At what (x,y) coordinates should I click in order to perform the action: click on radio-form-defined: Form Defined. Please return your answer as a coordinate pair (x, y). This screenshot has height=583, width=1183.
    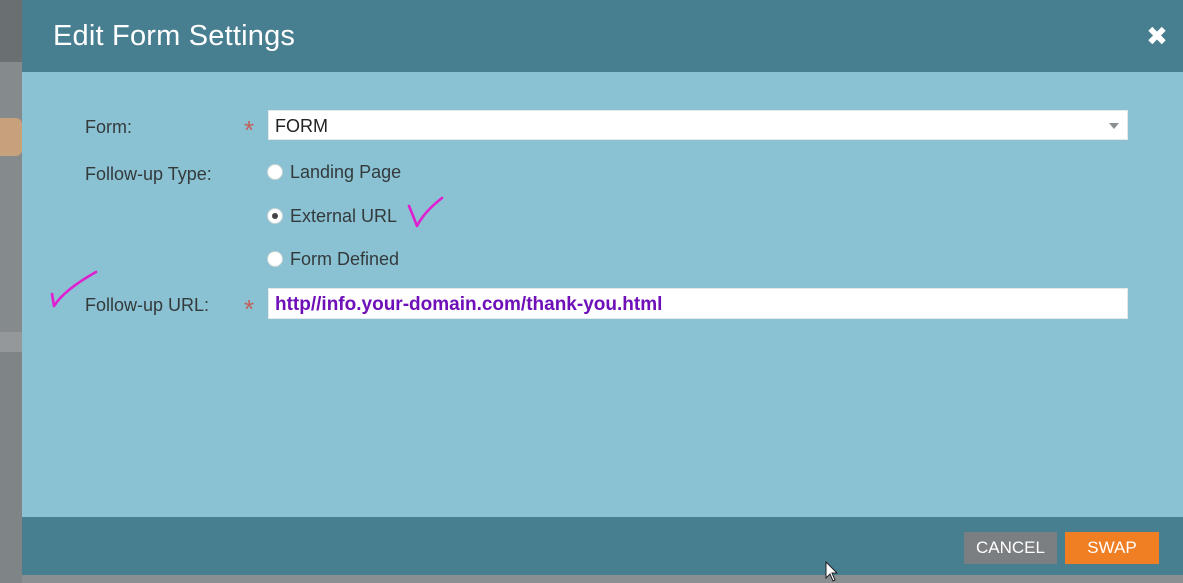
    Looking at the image, I should click on (333, 259).